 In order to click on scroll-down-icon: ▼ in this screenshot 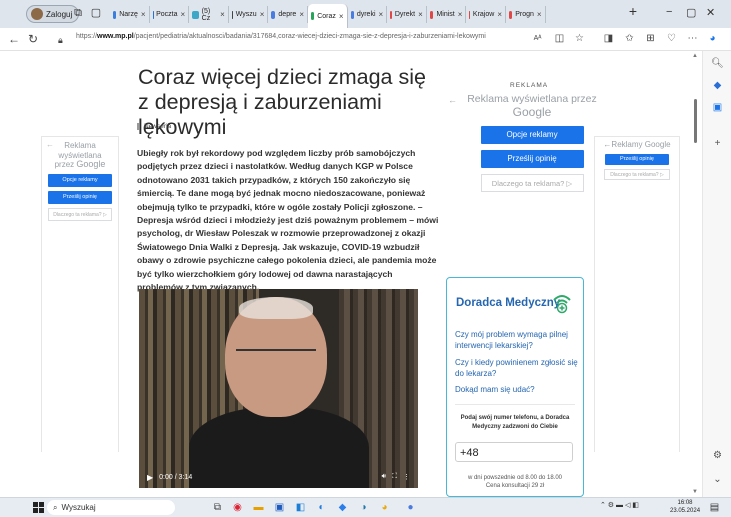, I will do `click(695, 492)`.